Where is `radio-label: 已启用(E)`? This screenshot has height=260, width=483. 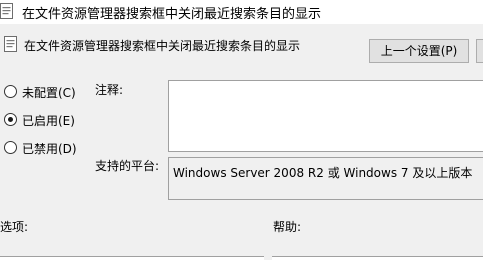 radio-label: 已启用(E) is located at coordinates (48, 121).